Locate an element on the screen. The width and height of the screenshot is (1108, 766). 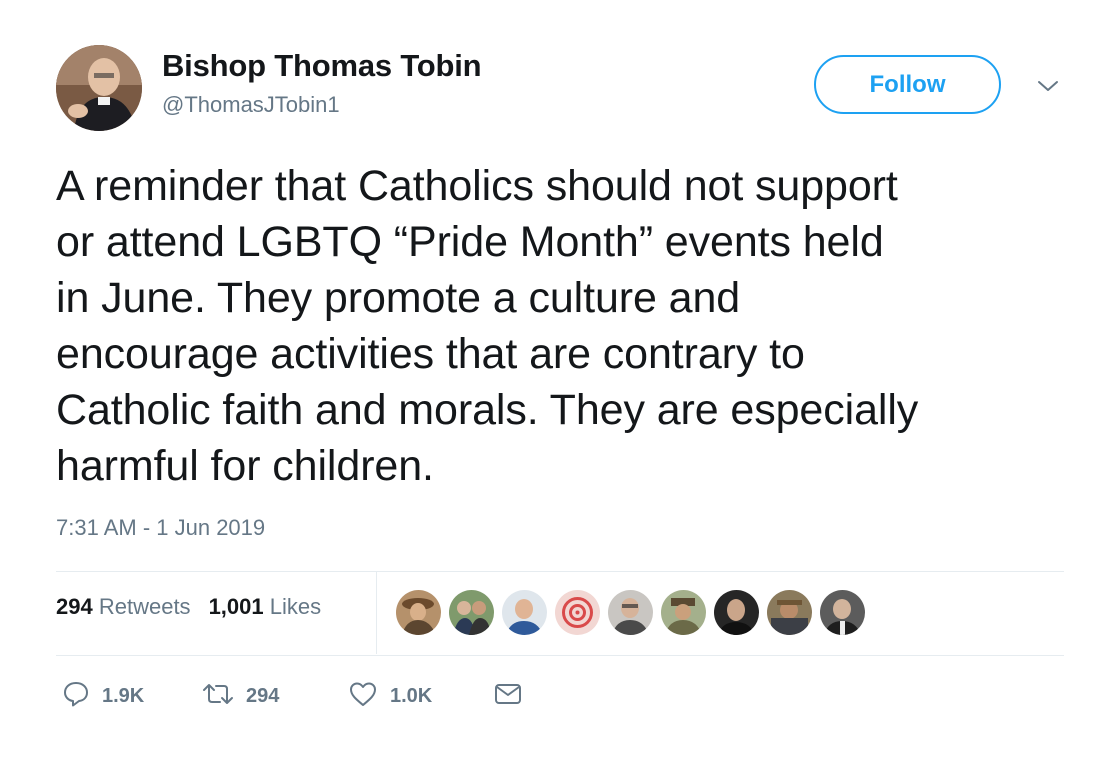
direct-message-button is located at coordinates (508, 696).